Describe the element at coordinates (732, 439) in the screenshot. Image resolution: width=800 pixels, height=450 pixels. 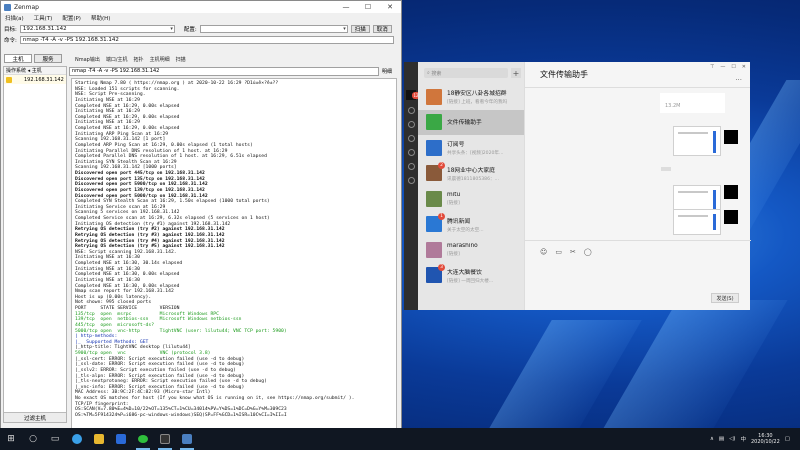
I see `volume-icon: ◁)` at that location.